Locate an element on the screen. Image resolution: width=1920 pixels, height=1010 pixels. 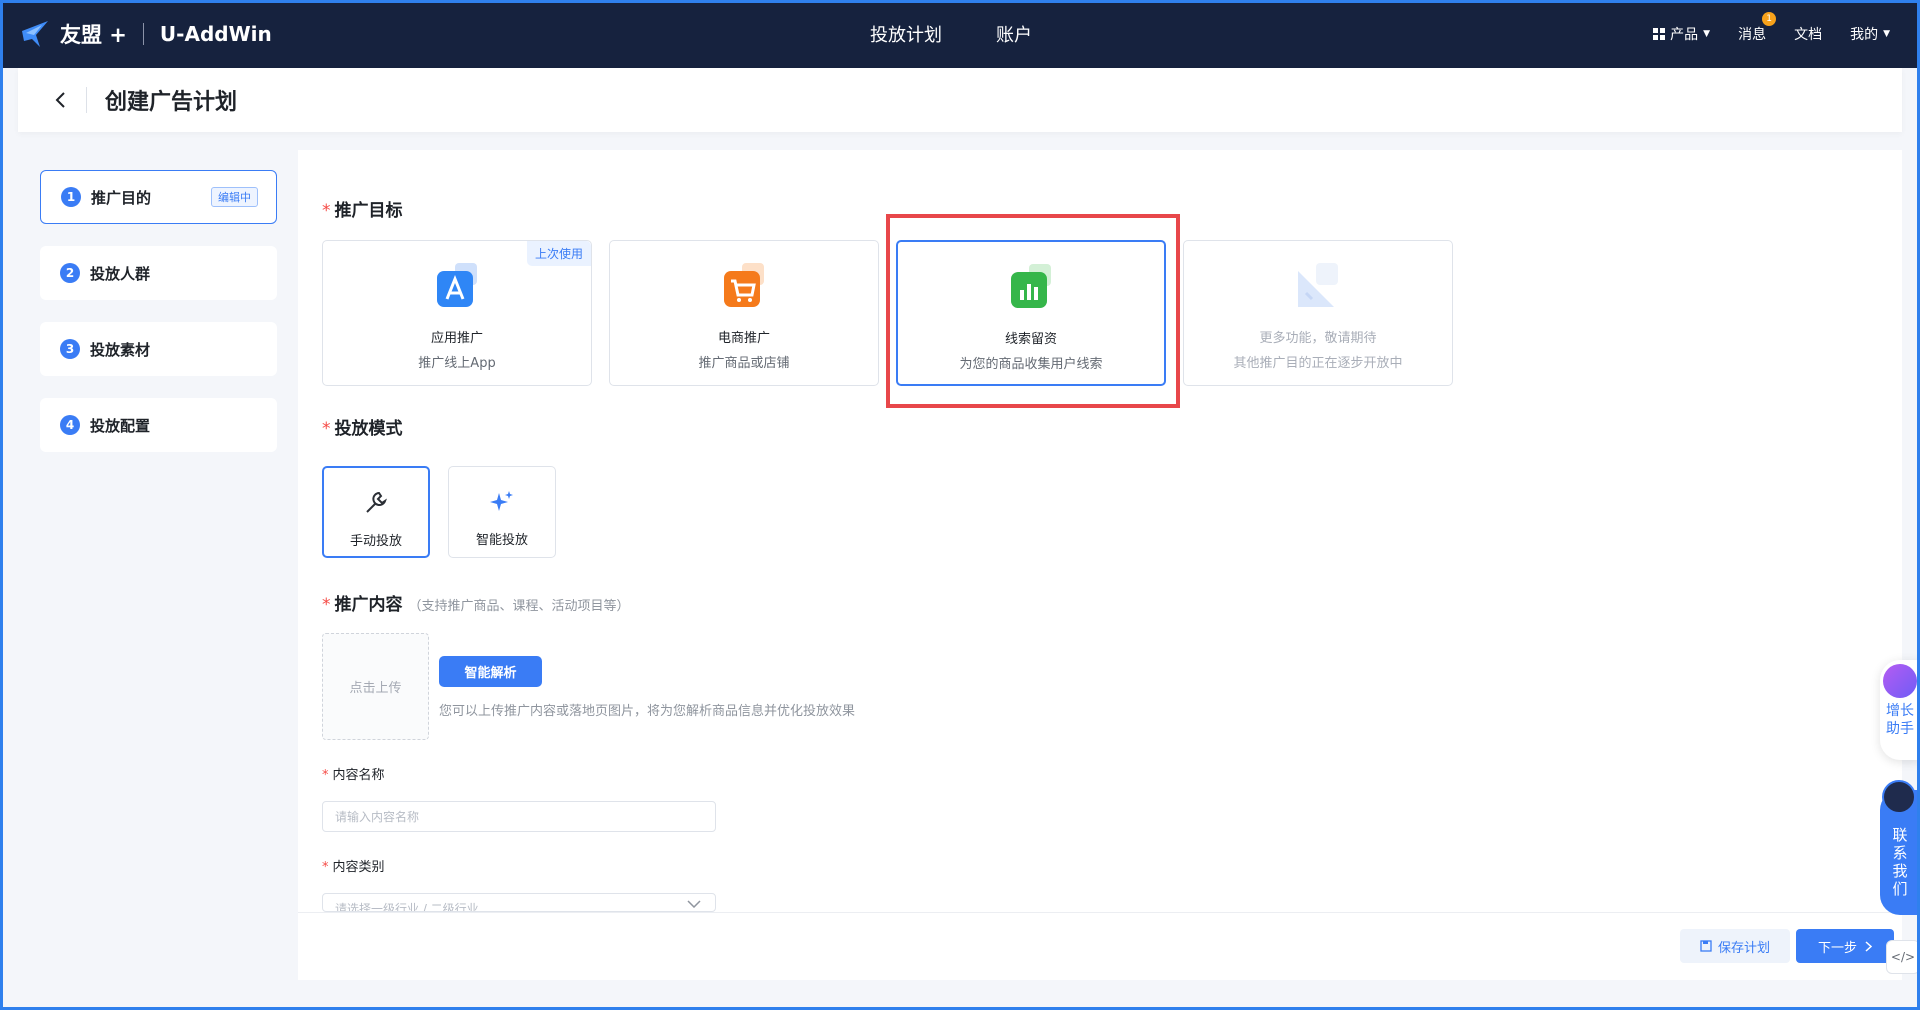
top-navigation-bar: 友盟 + U-AddWin 投放计划 账户 产品 ▼ 消息 1 文档 我的 ▼ is located at coordinates (960, 34).